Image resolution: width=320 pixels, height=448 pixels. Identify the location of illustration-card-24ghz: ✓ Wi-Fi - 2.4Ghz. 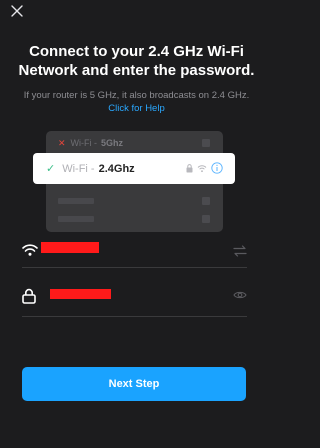
(134, 168).